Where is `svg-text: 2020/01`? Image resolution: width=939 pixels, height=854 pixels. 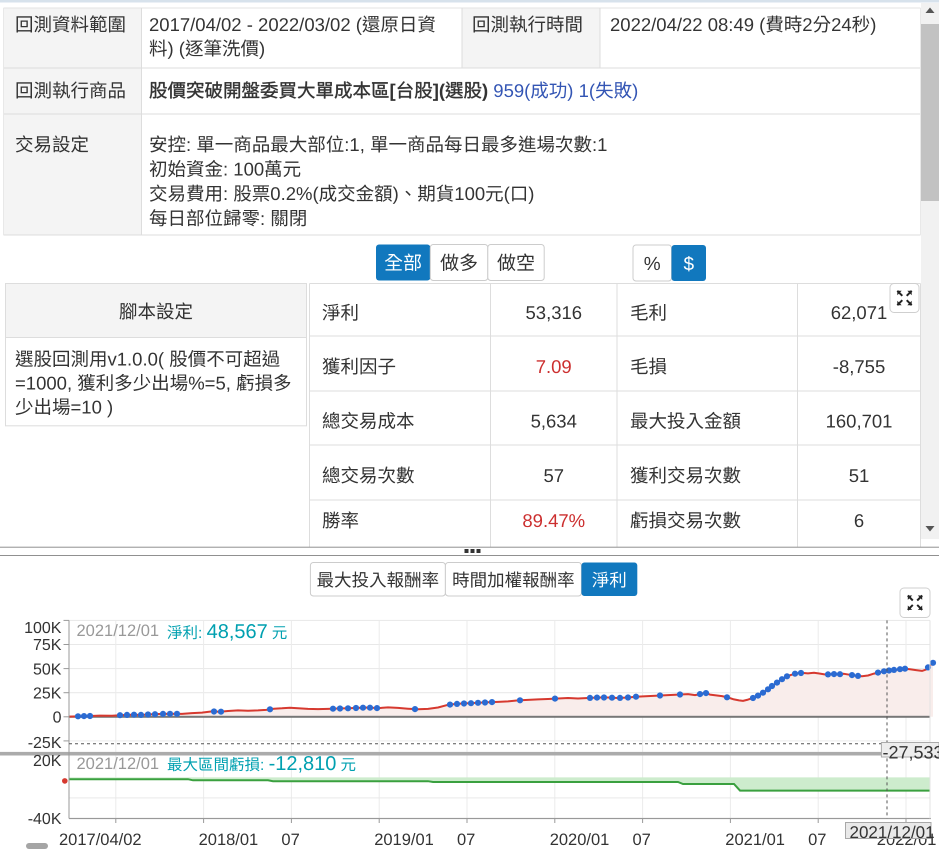 svg-text: 2020/01 is located at coordinates (580, 840).